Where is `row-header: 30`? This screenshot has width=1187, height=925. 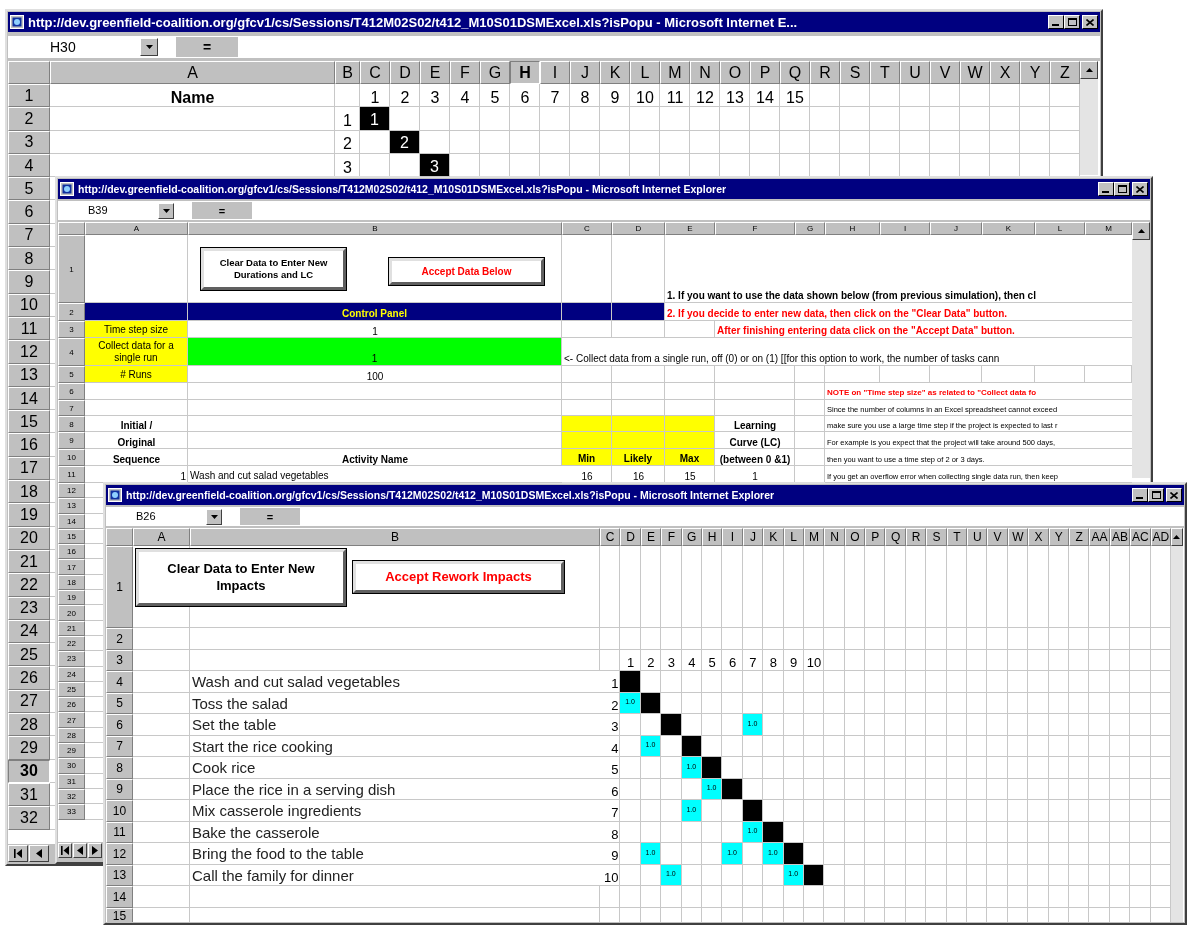
row-header: 30 is located at coordinates (29, 771).